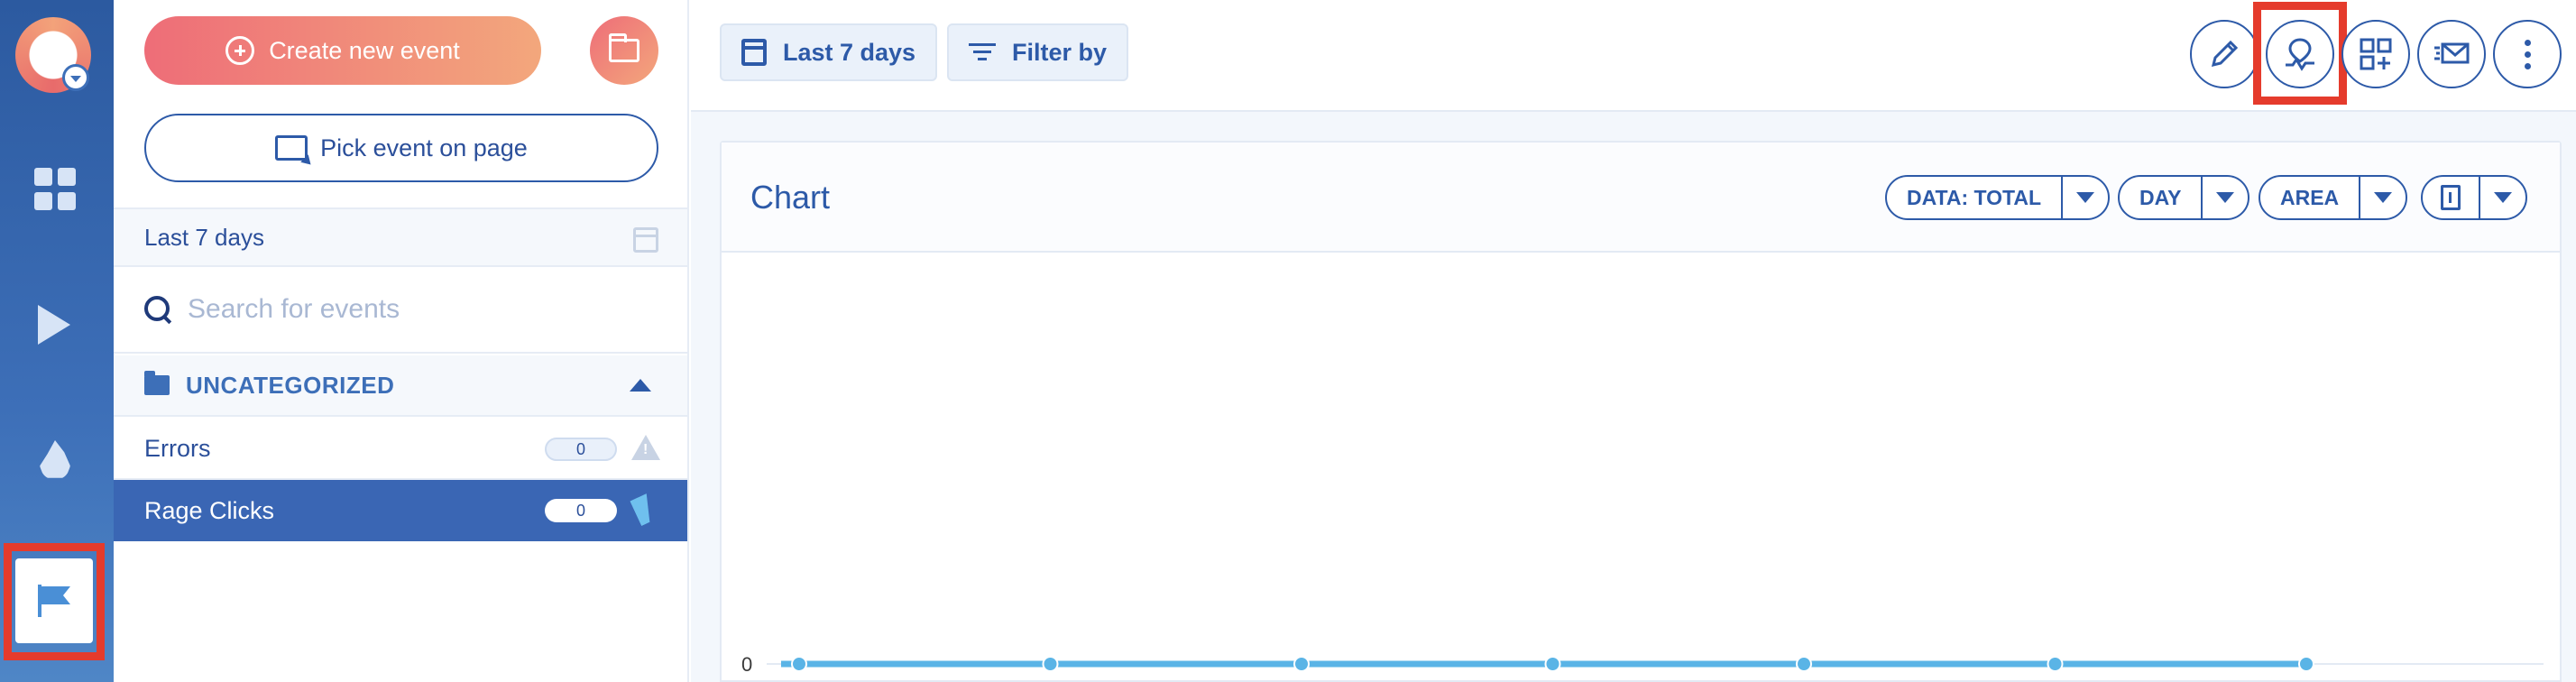 The width and height of the screenshot is (2576, 682). I want to click on search-input, so click(413, 309).